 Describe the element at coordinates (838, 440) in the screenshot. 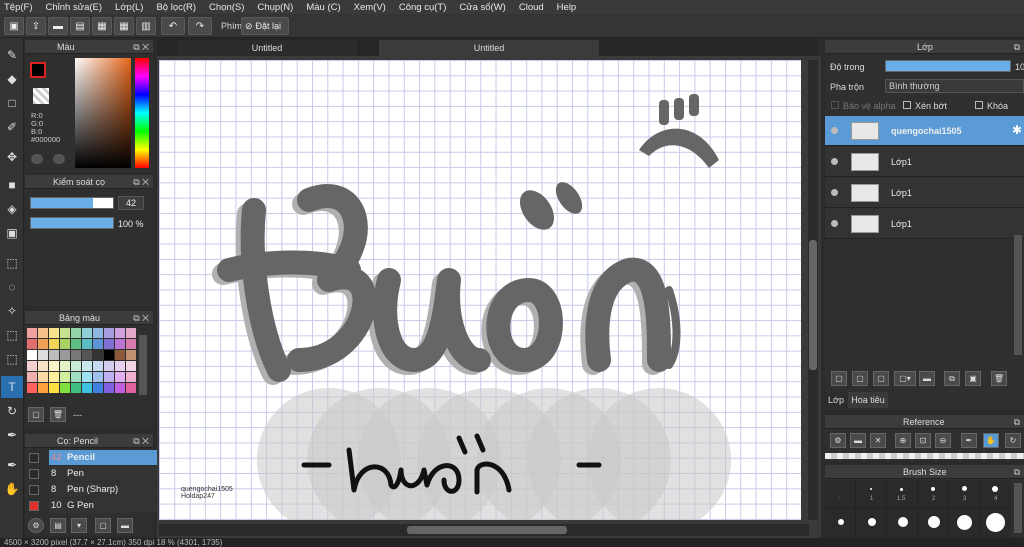

I see `ref-add-icon: ⚙` at that location.